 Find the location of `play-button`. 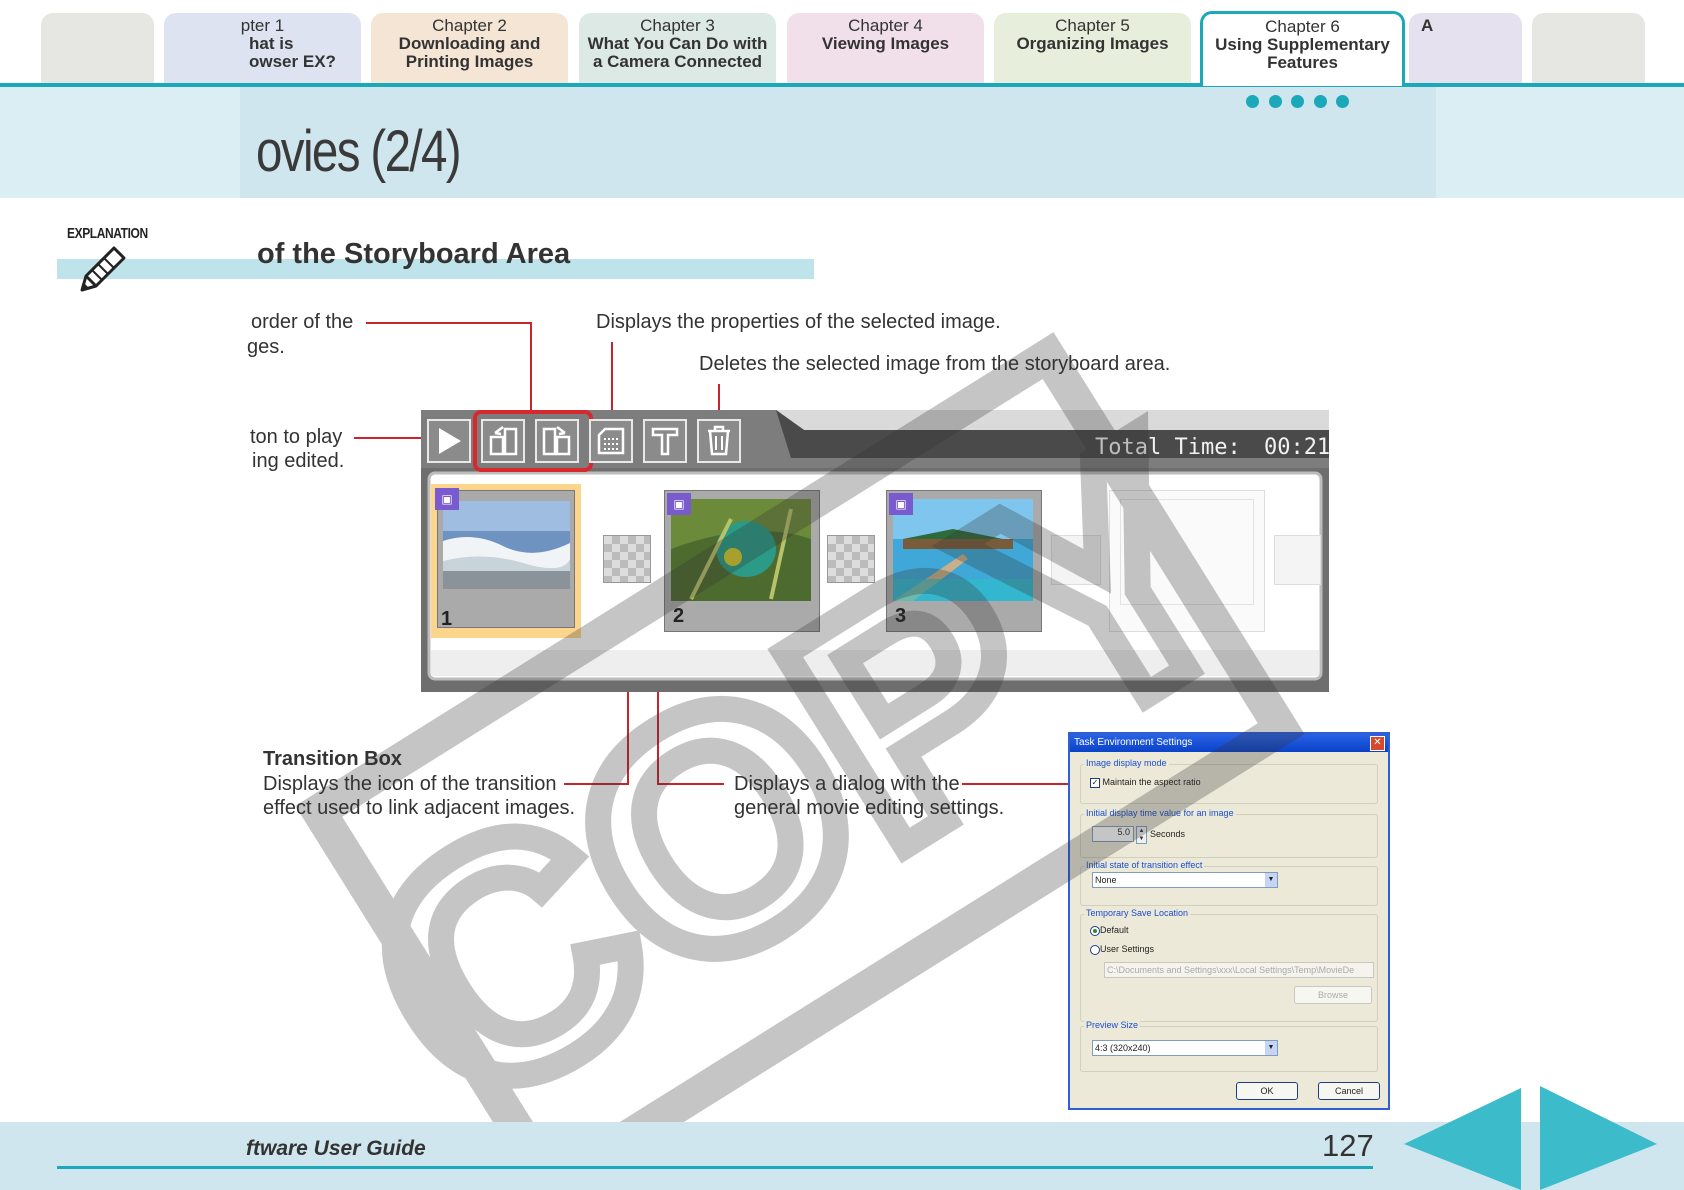

play-button is located at coordinates (449, 441).